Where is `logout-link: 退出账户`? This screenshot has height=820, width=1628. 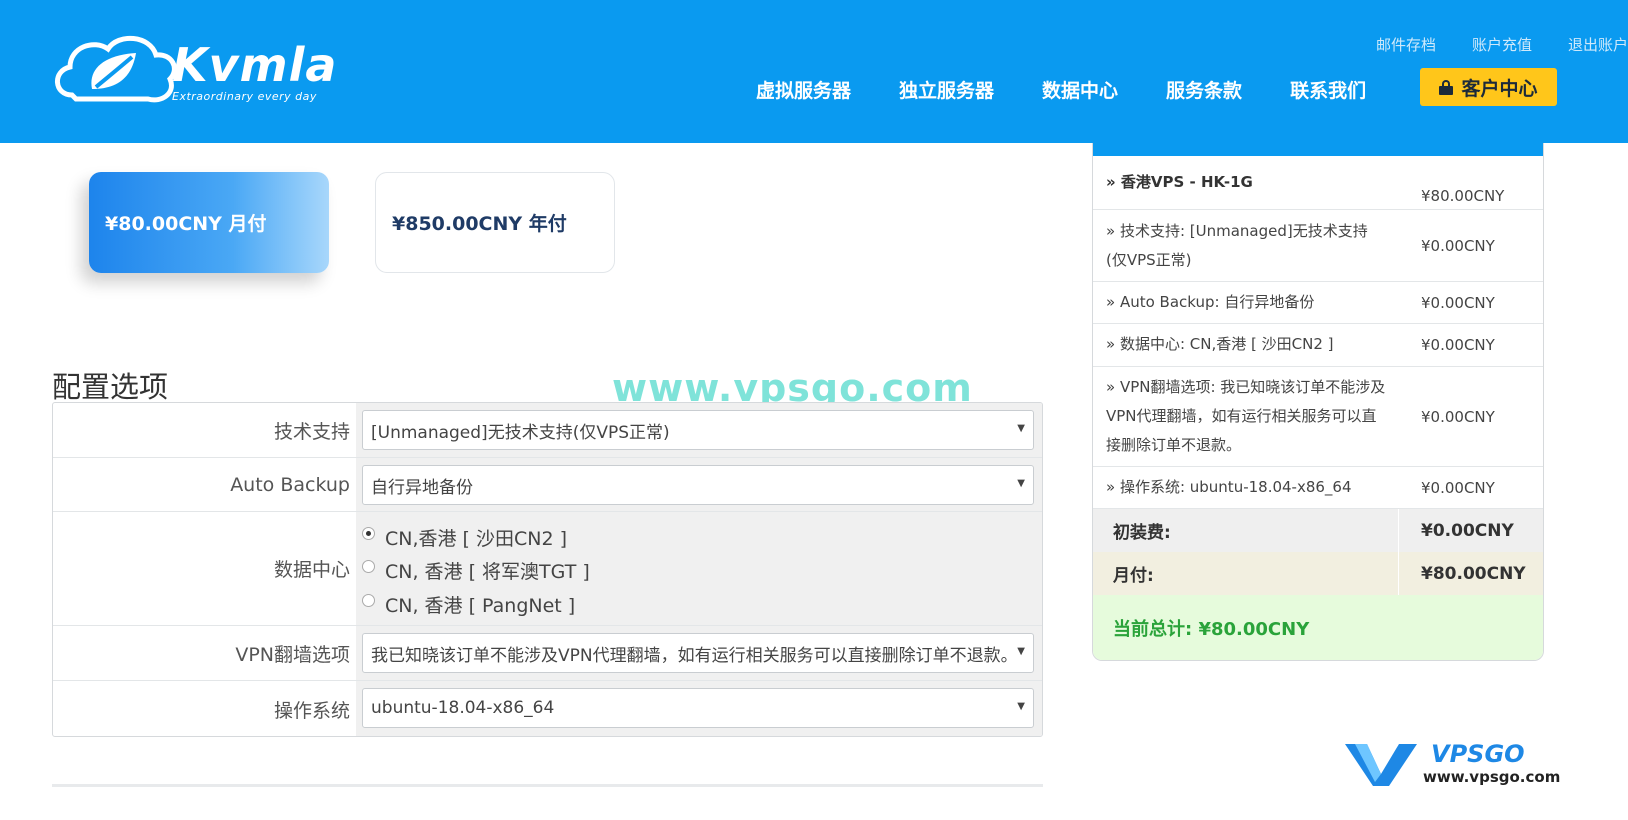
logout-link: 退出账户 is located at coordinates (1598, 44).